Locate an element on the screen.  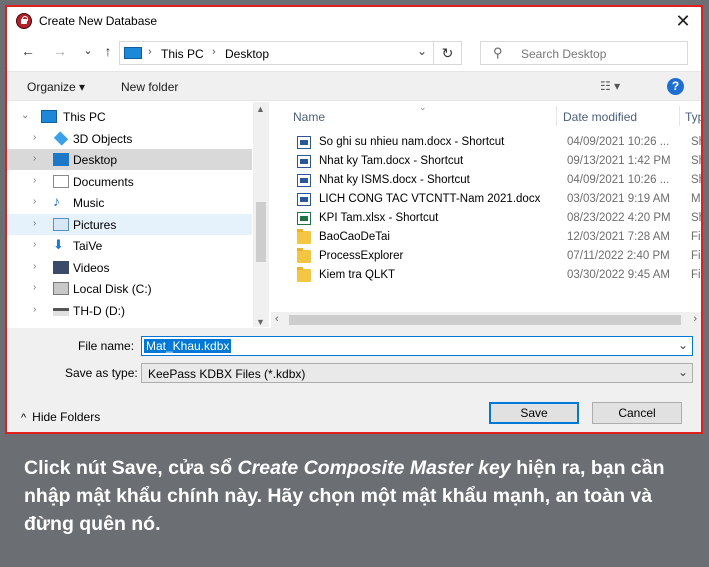
file-name-value: Mat_Khau.kdbx is located at coordinates (188, 346).